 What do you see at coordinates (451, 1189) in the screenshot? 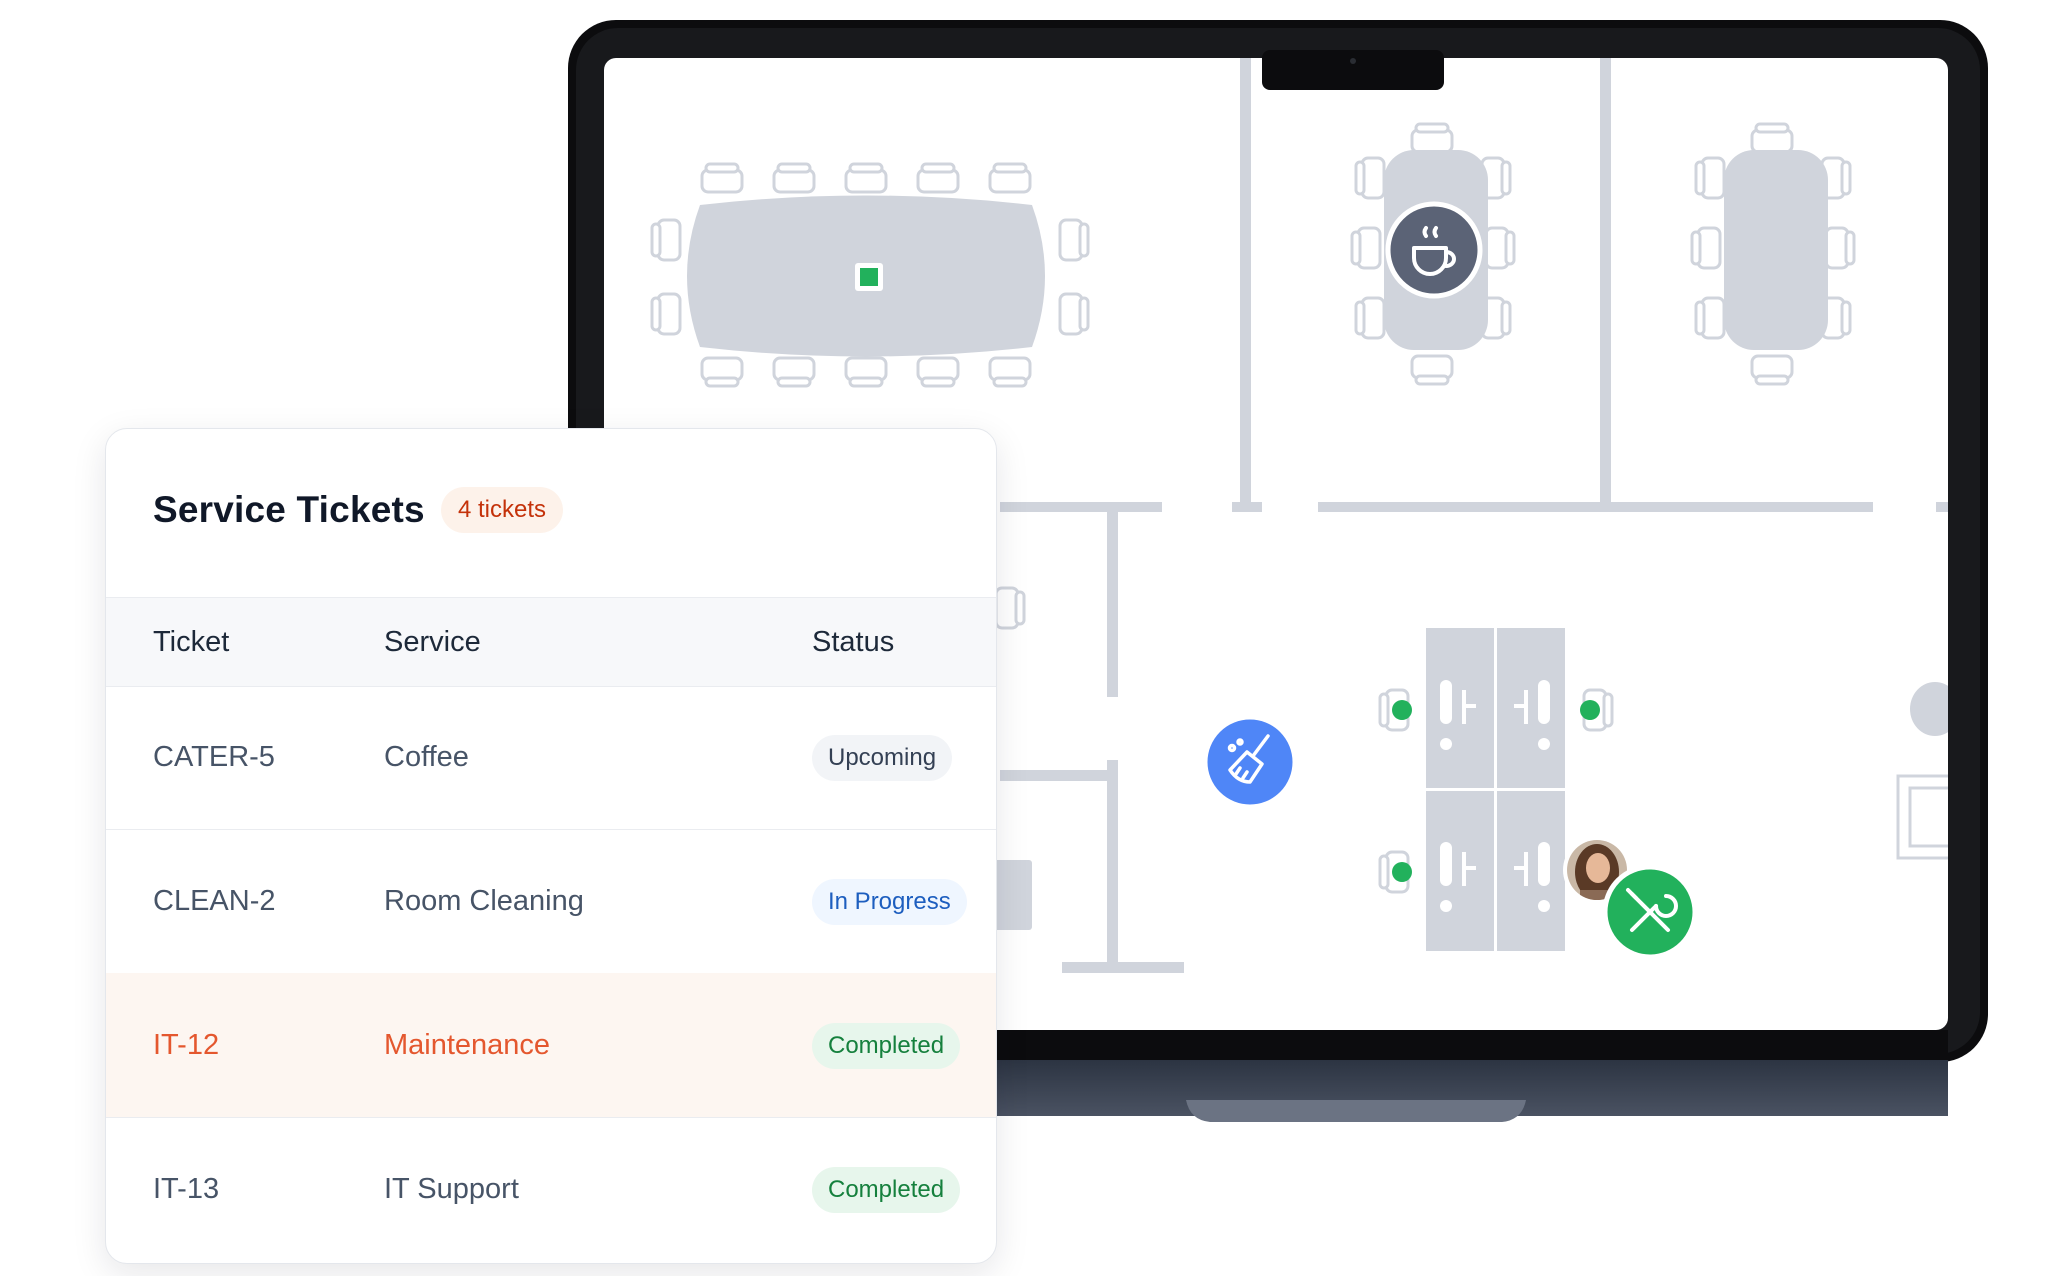
I see `service-name: IT Support` at bounding box center [451, 1189].